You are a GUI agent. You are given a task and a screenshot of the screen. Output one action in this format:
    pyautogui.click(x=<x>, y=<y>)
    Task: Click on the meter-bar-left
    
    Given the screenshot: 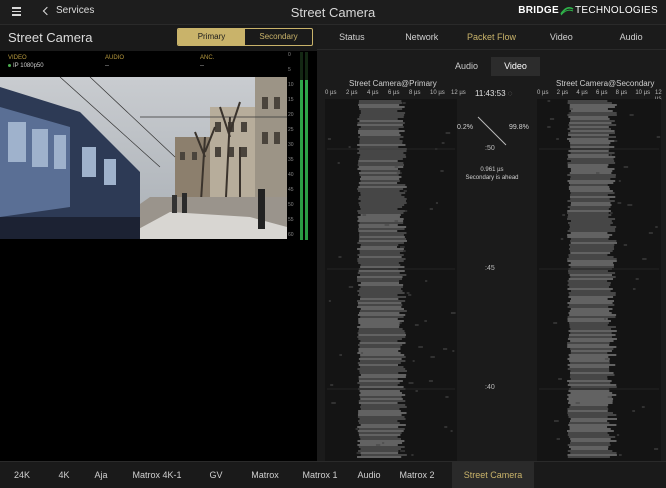 What is the action you would take?
    pyautogui.click(x=301, y=160)
    